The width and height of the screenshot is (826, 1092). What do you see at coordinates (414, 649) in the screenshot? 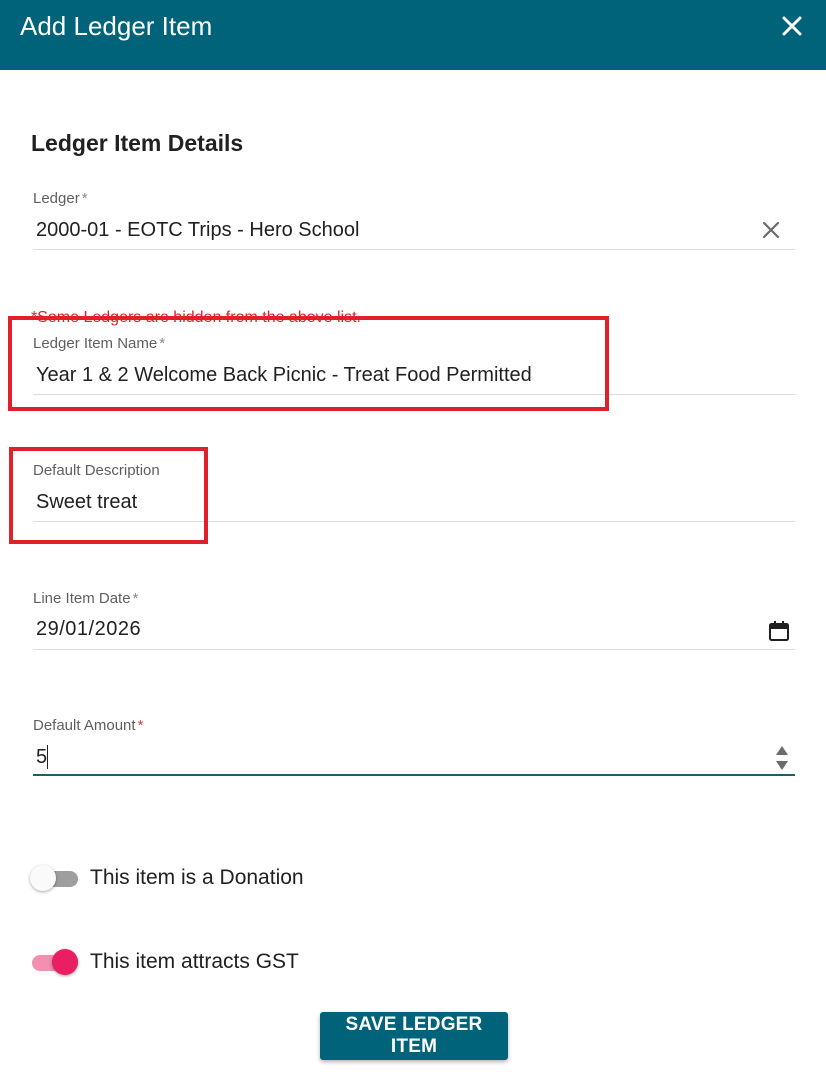
I see `date-underline` at bounding box center [414, 649].